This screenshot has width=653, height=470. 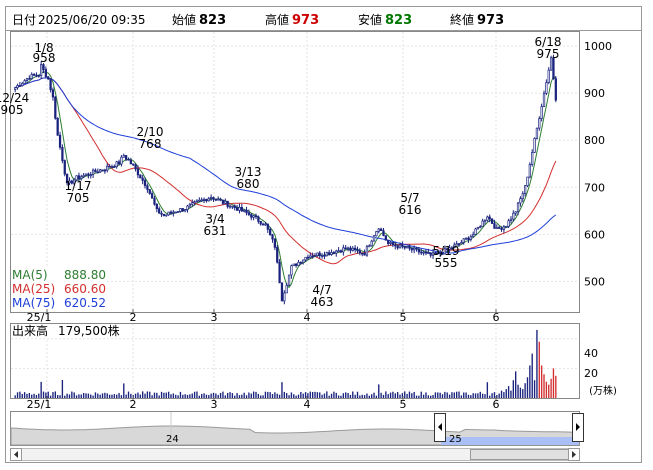 What do you see at coordinates (277, 19) in the screenshot?
I see `header-high-label: 高値` at bounding box center [277, 19].